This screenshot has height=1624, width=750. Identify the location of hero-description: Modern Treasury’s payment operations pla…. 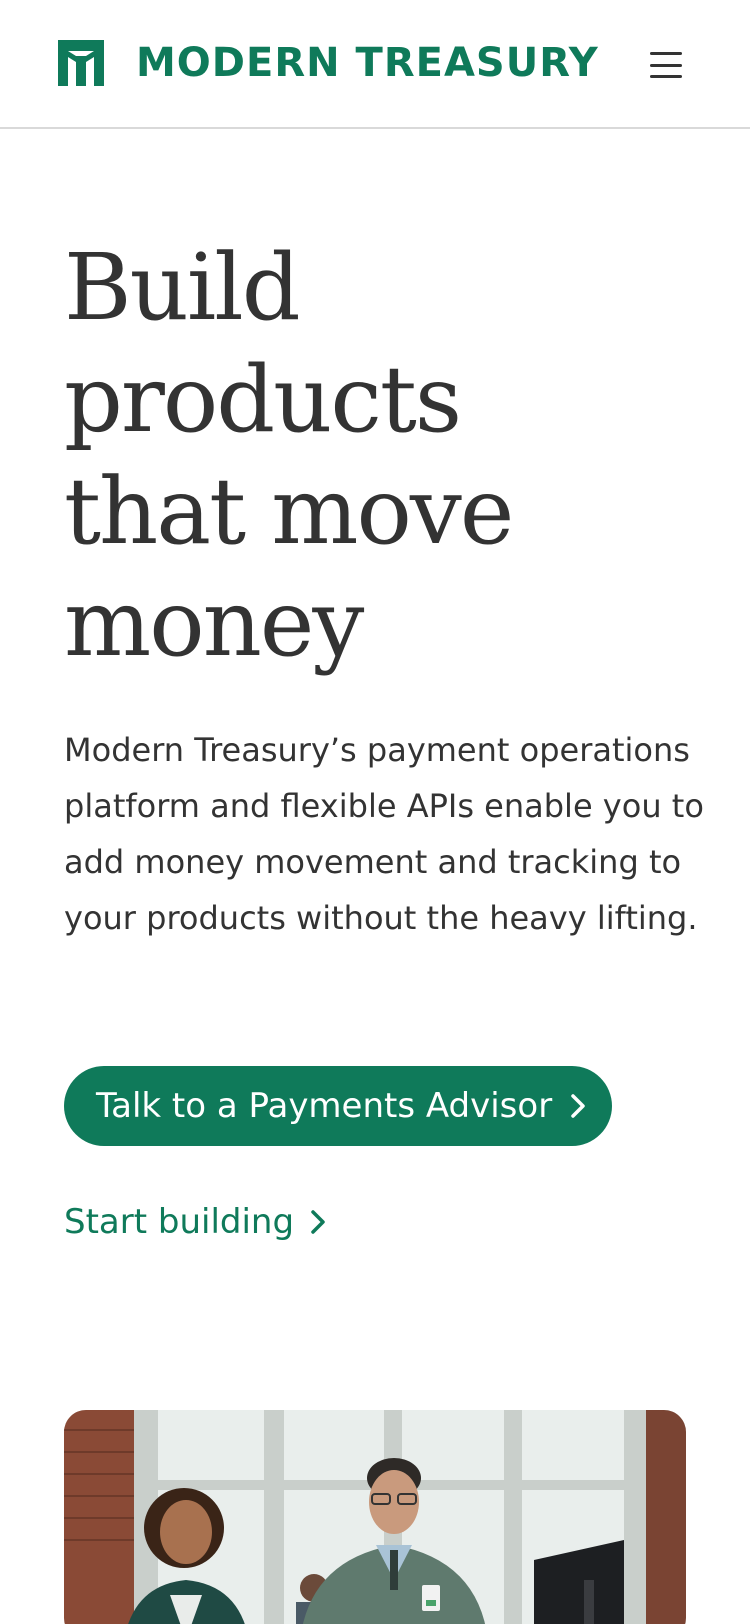
(384, 834).